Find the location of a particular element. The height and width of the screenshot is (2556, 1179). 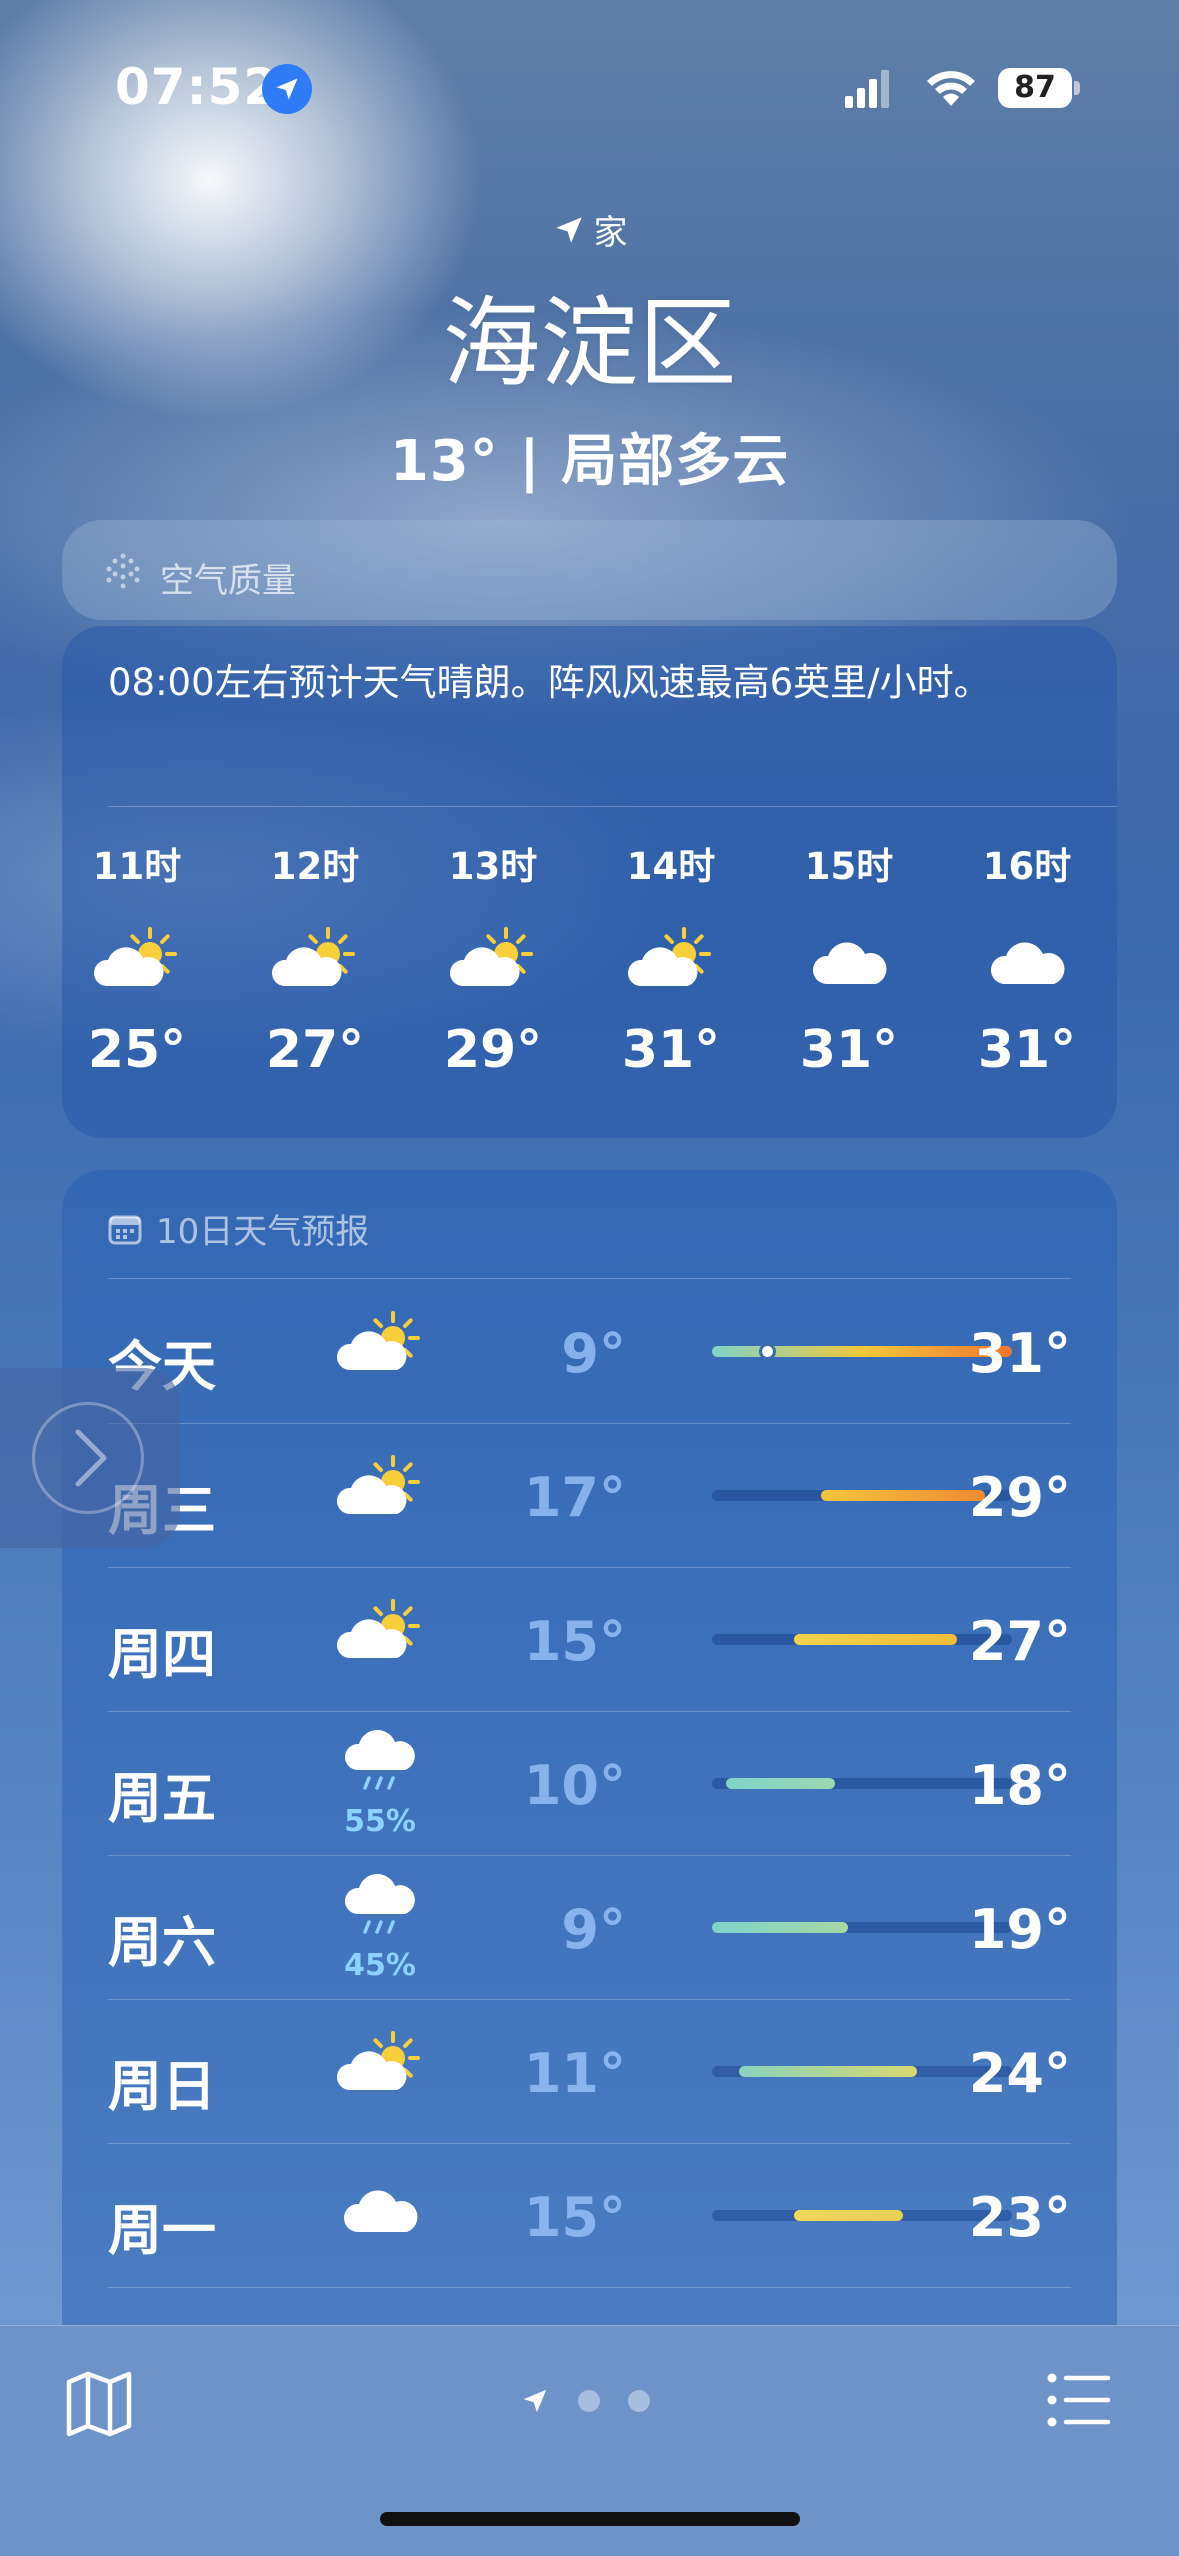

battery-icon: 87 is located at coordinates (1039, 88).